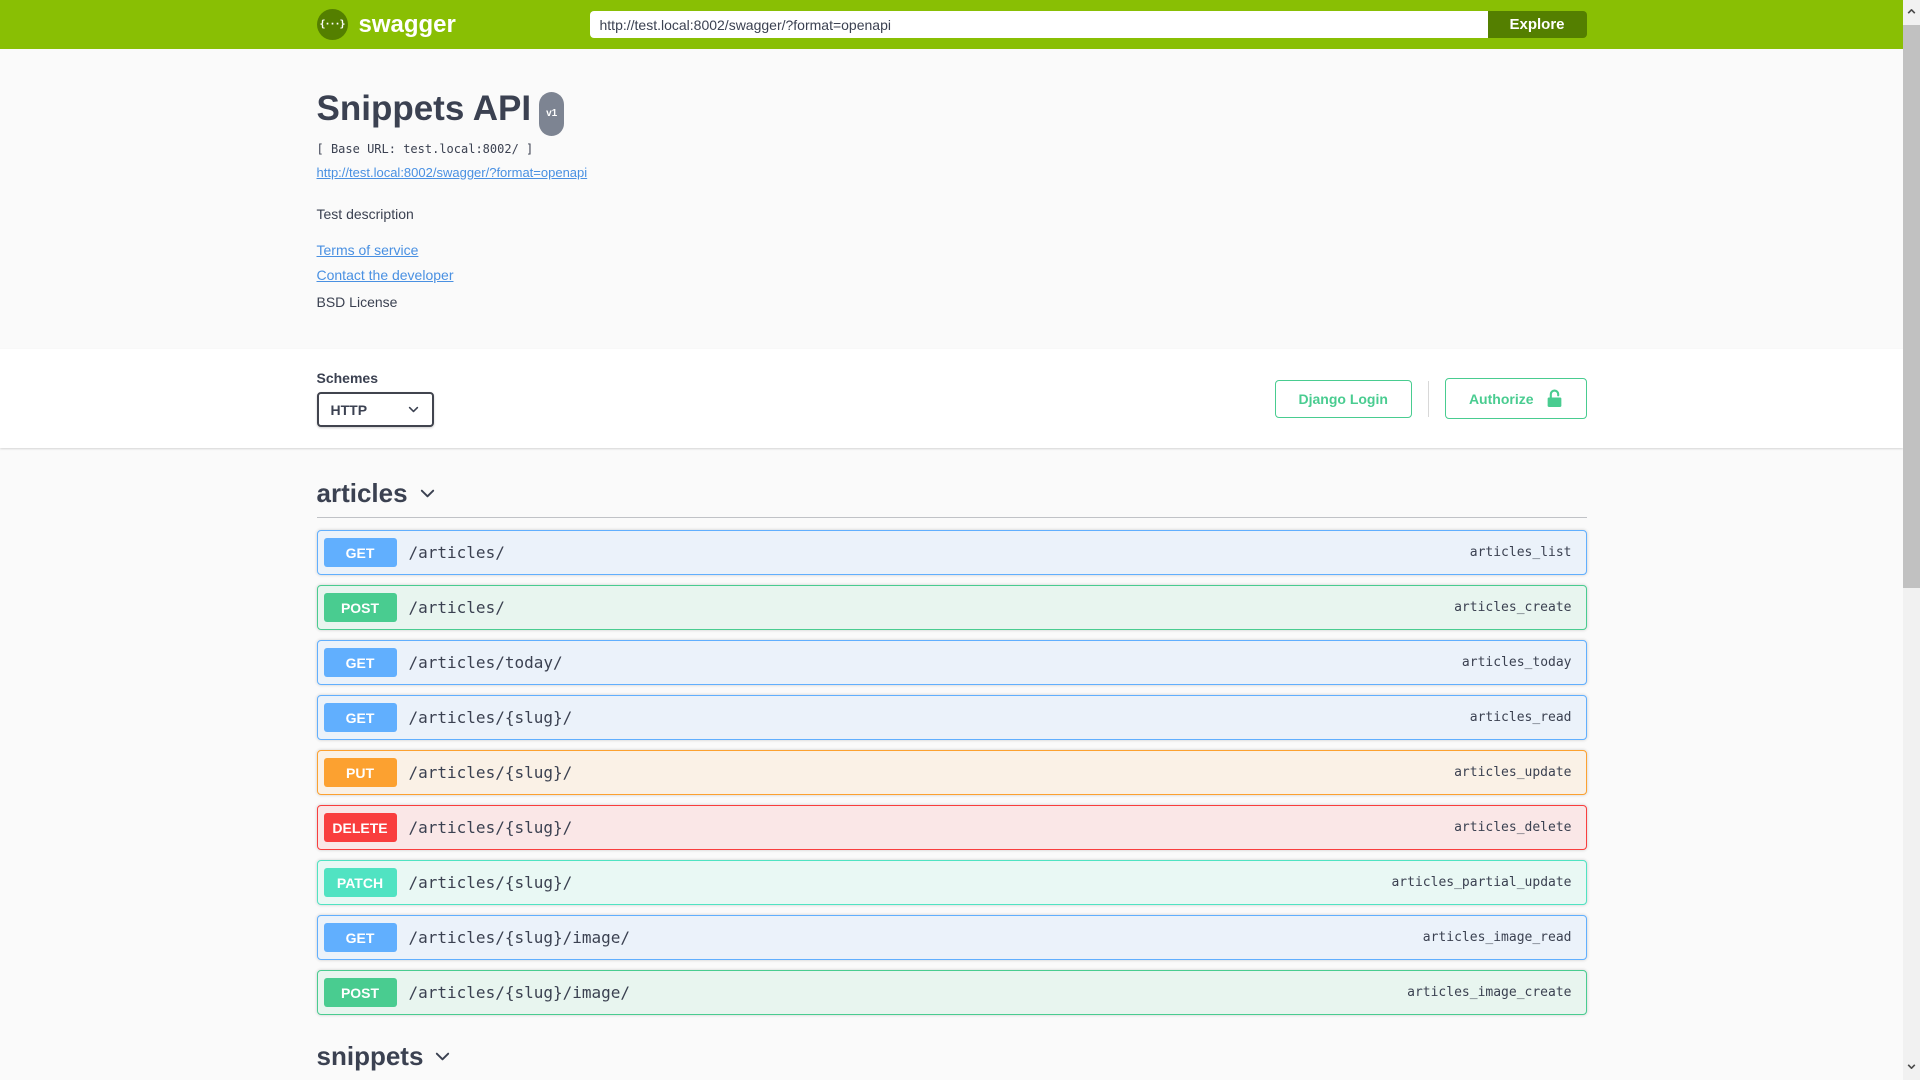  I want to click on endpoint-row: PUT/articles/{slug}/ articles_update, so click(951, 772).